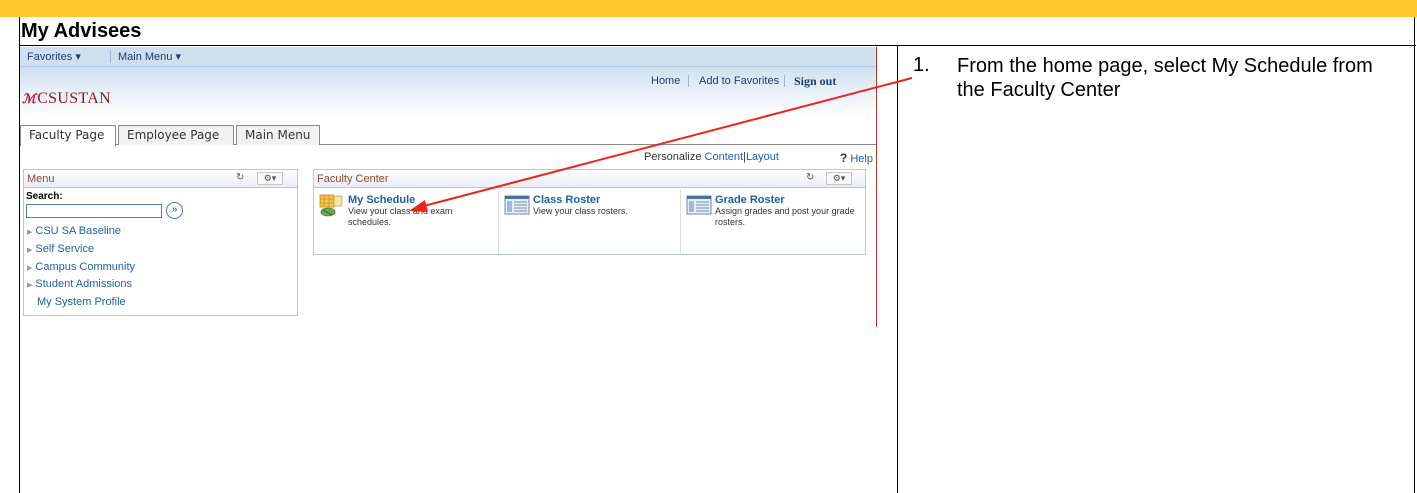 This screenshot has width=1417, height=493. I want to click on column-divider, so click(897, 269).